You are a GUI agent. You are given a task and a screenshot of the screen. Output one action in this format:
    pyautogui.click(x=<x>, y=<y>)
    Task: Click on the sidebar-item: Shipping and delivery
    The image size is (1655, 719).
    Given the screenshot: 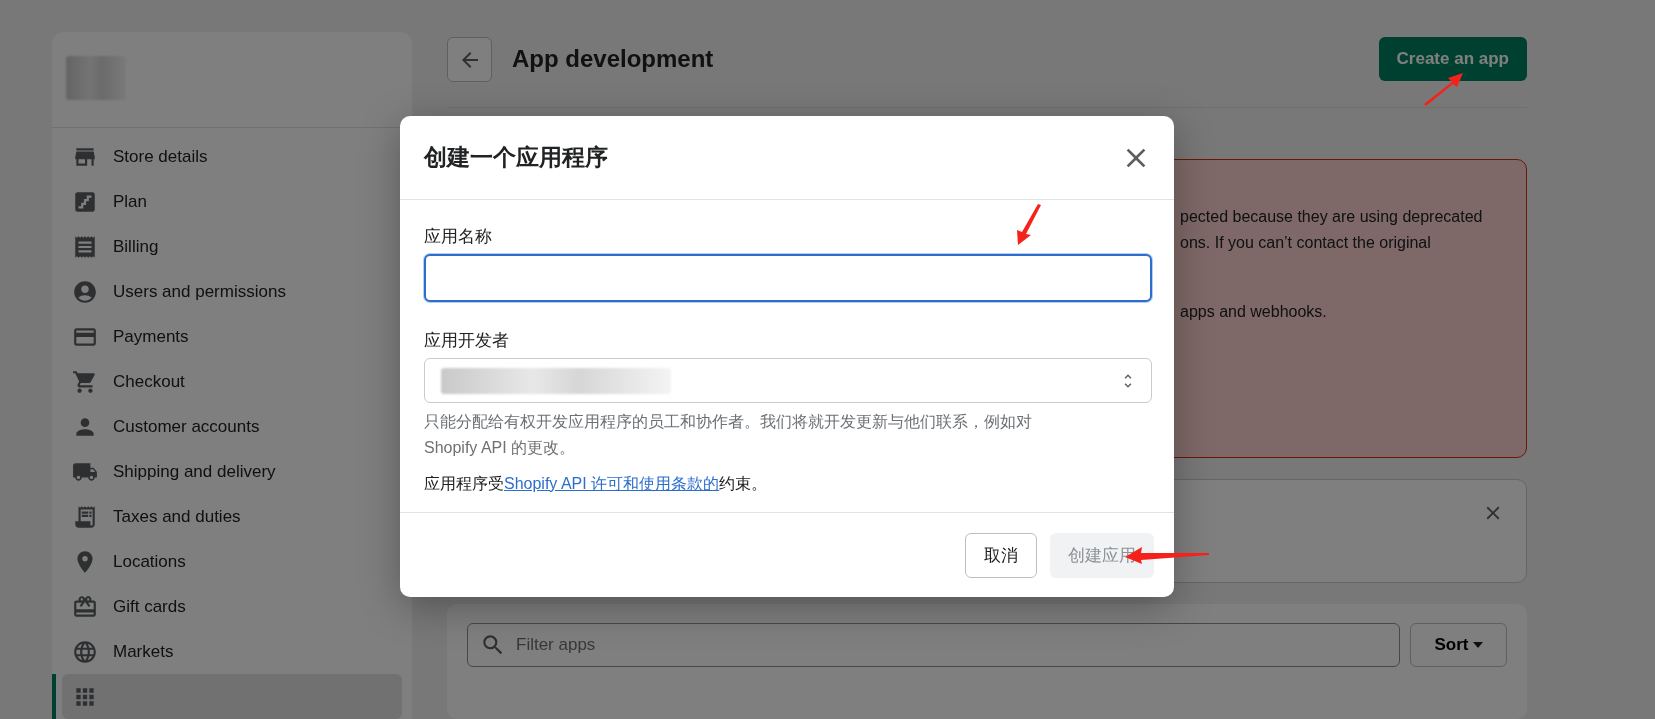 What is the action you would take?
    pyautogui.click(x=232, y=471)
    